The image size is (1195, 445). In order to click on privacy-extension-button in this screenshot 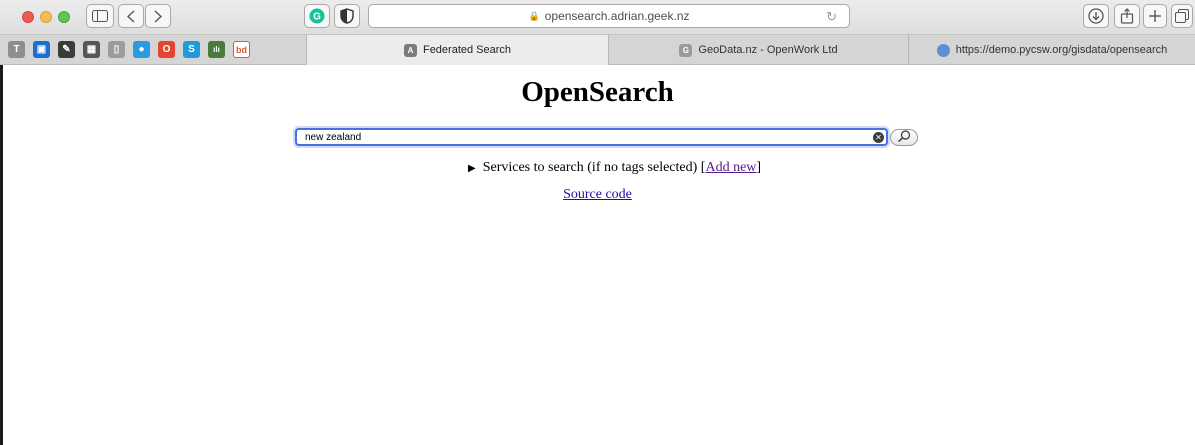, I will do `click(347, 16)`.